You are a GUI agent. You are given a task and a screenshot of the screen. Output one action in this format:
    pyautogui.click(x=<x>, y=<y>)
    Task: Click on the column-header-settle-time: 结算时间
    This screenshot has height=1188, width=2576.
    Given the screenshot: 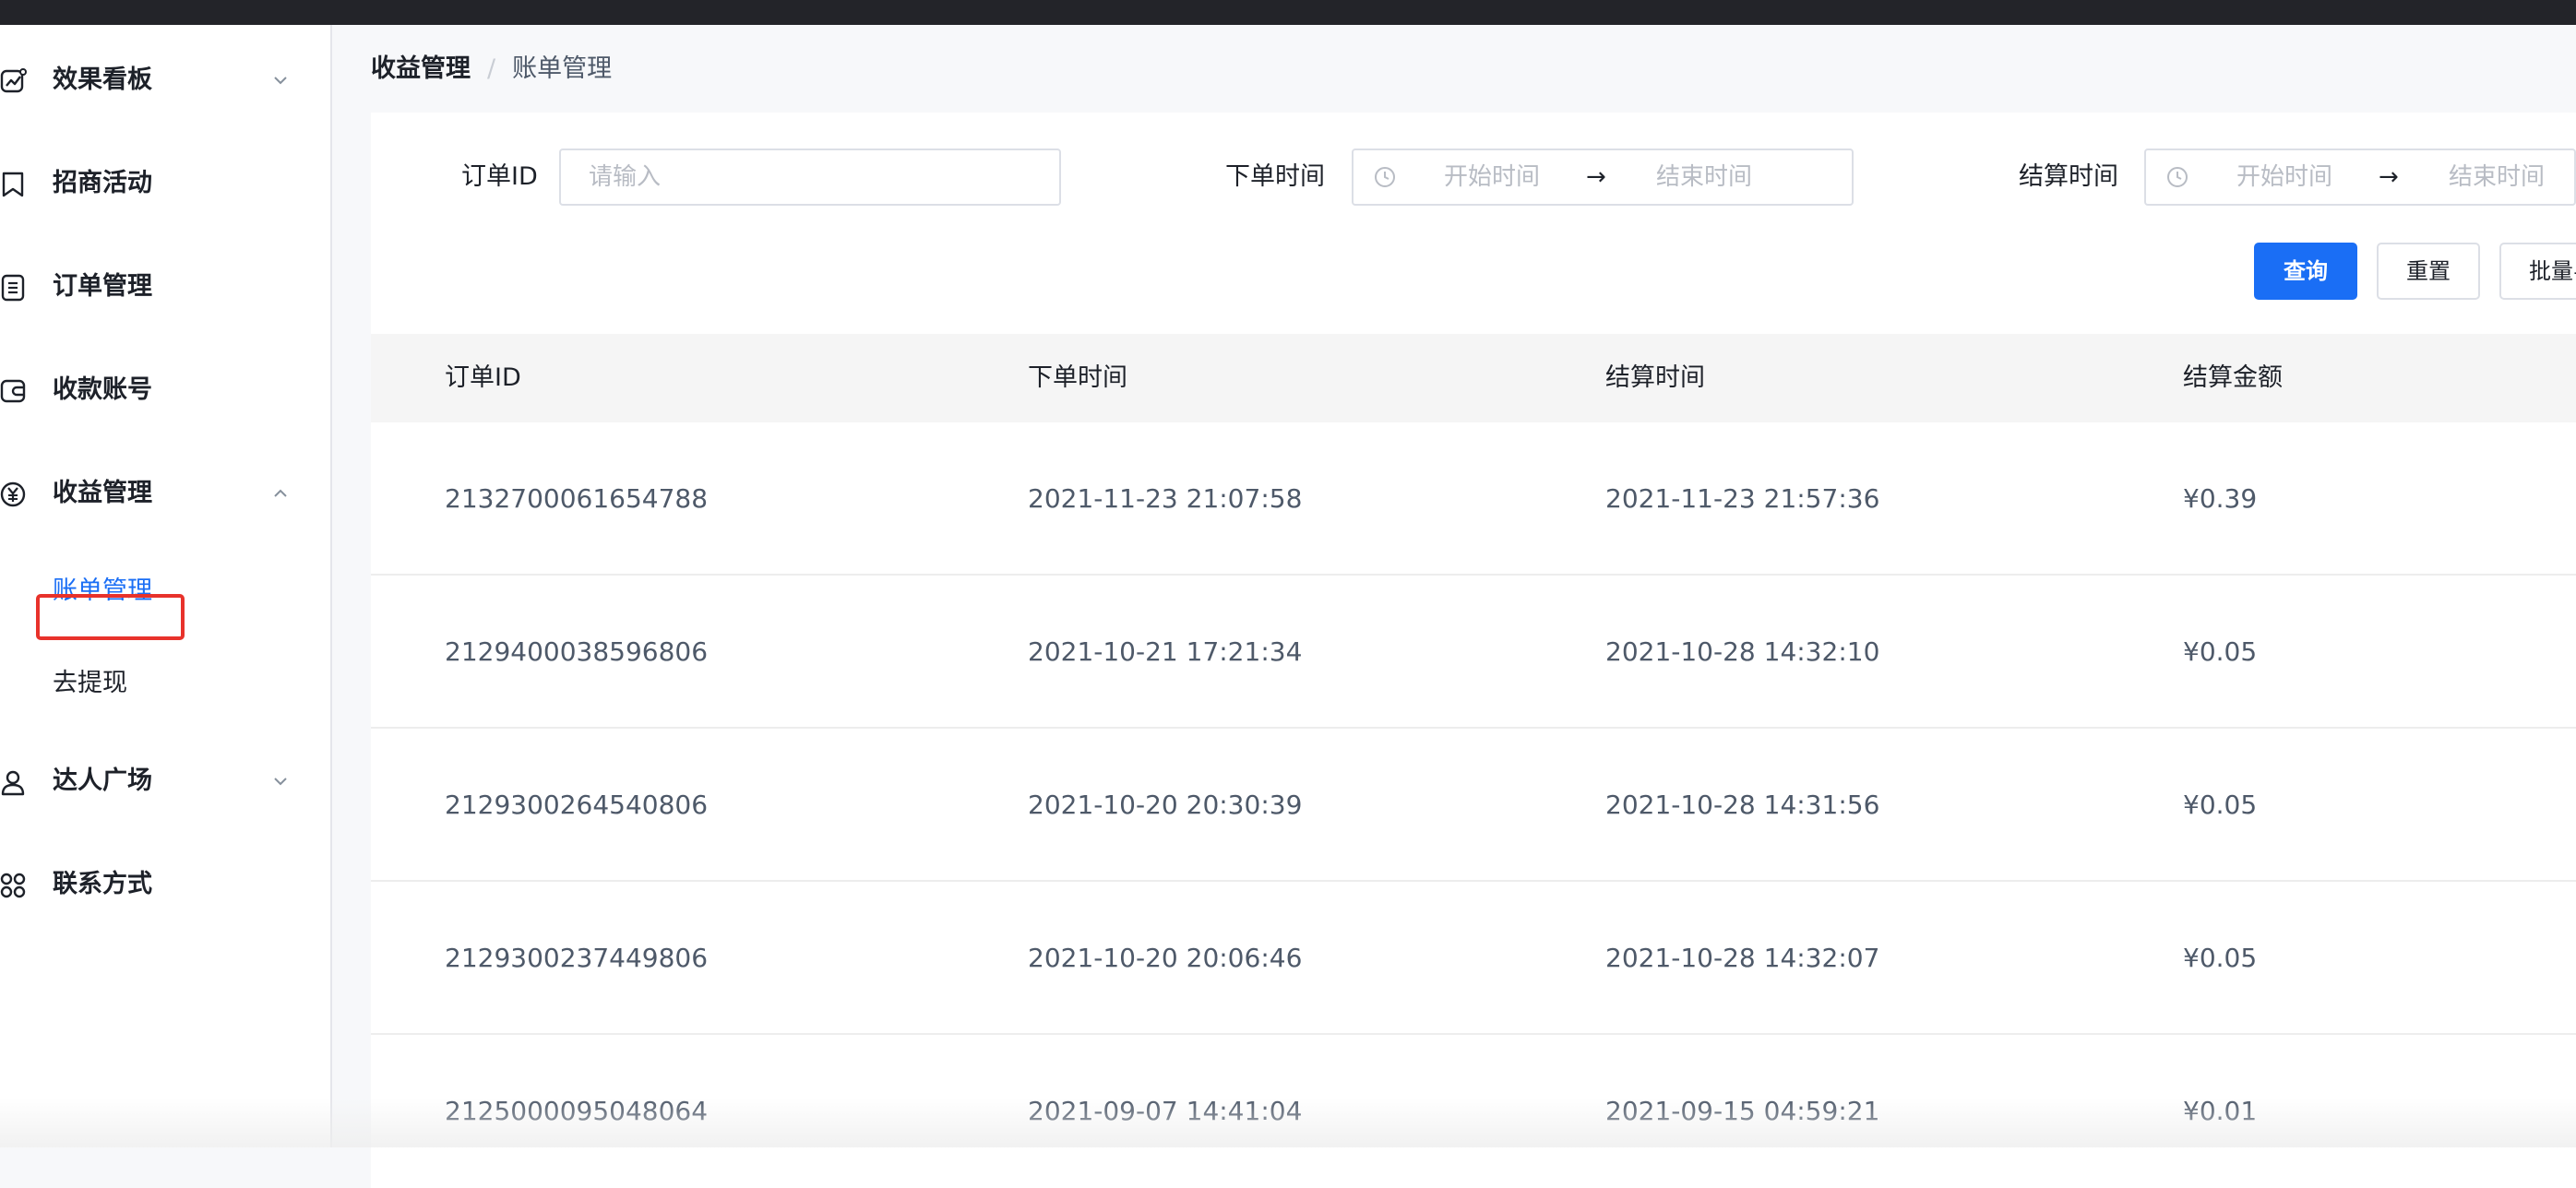 What is the action you would take?
    pyautogui.click(x=1655, y=377)
    